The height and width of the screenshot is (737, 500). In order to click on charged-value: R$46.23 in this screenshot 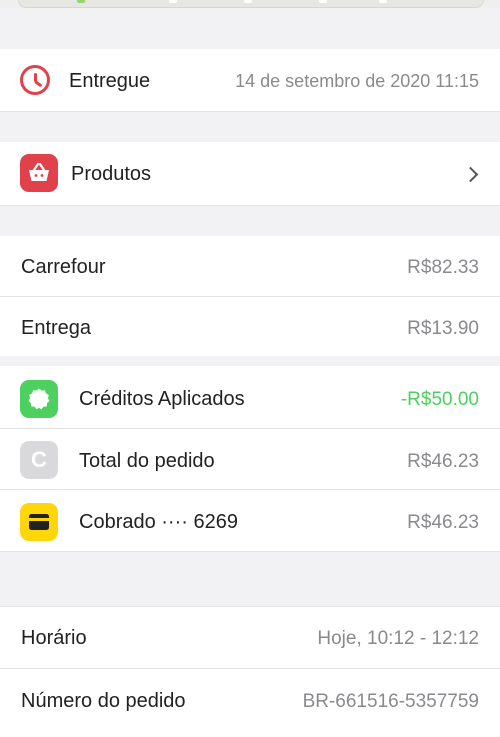, I will do `click(443, 522)`.